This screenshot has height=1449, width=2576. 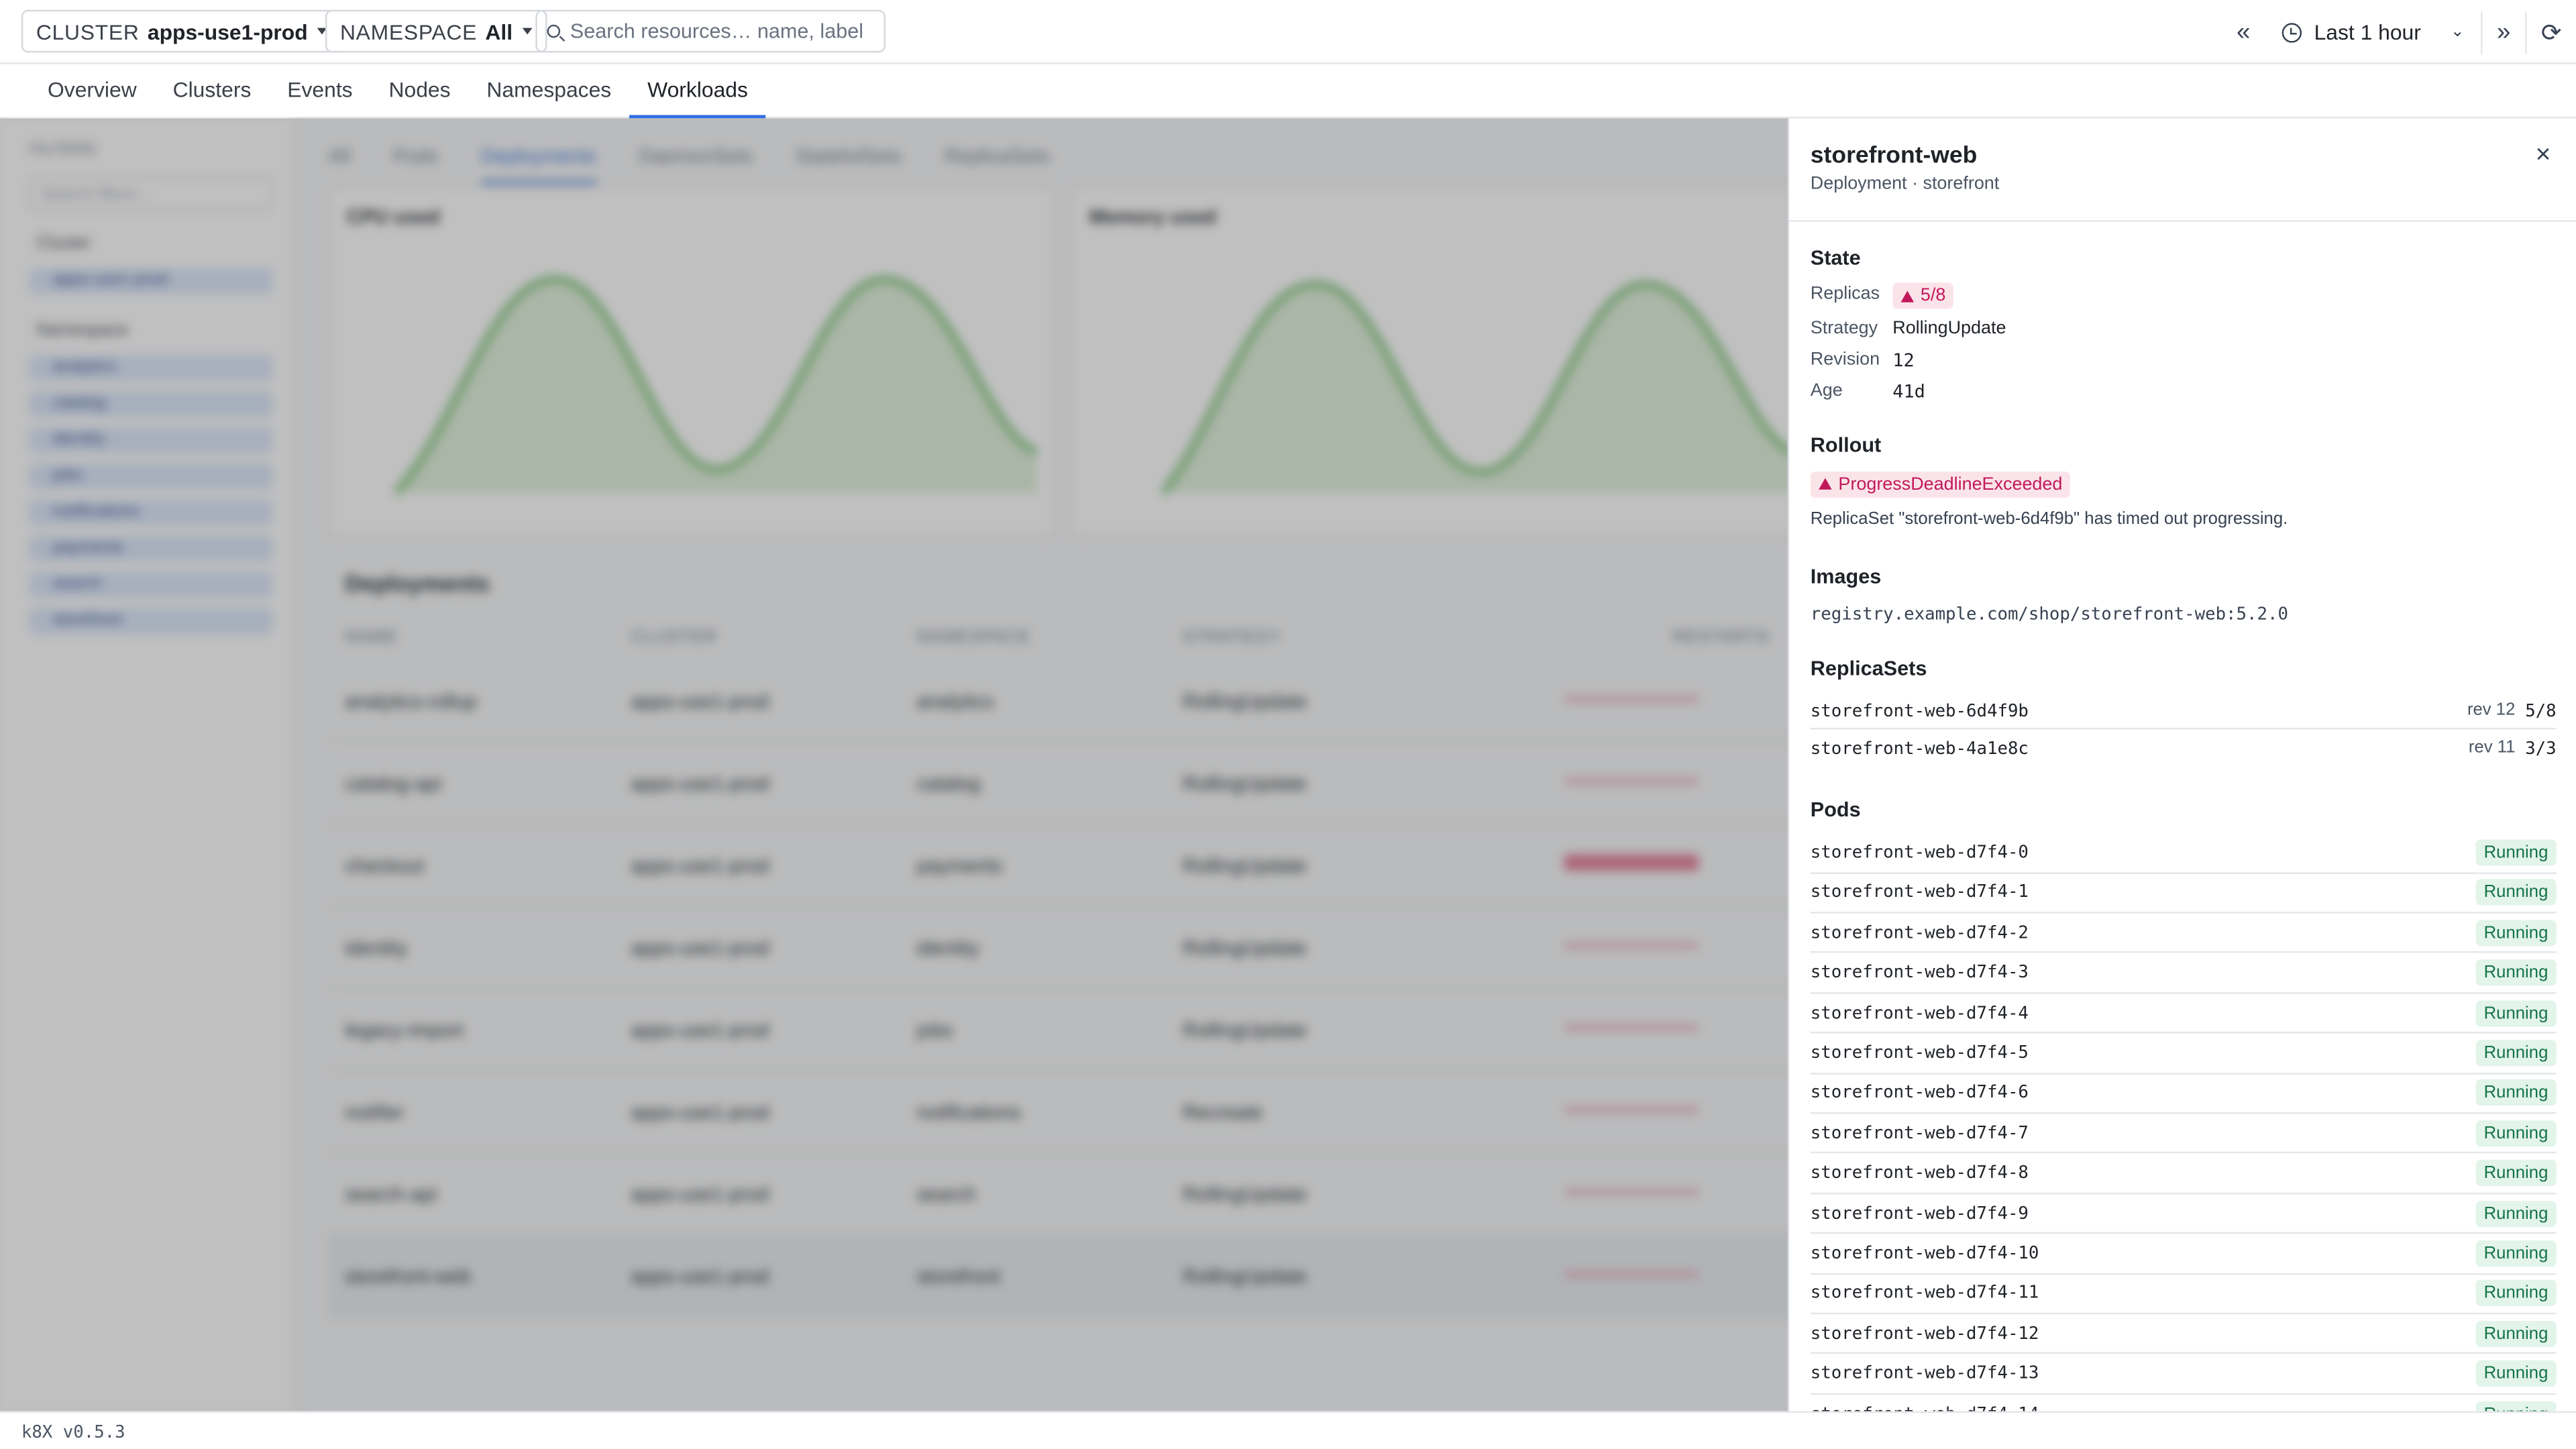 What do you see at coordinates (1919, 932) in the screenshot?
I see `pod-name: storefront-web-d7f4-2` at bounding box center [1919, 932].